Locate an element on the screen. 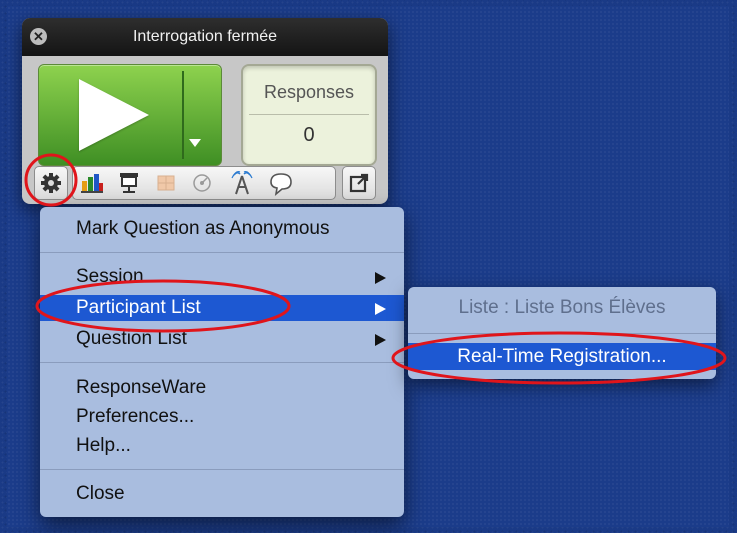  menu-item-label: Participant List is located at coordinates (138, 307).